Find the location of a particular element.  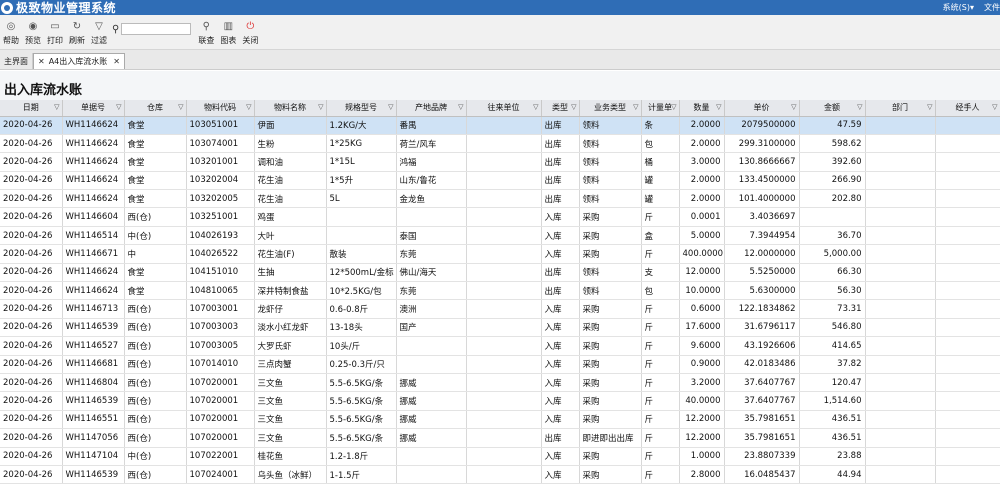

filter-button: ▽ 过滤 is located at coordinates (99, 33).